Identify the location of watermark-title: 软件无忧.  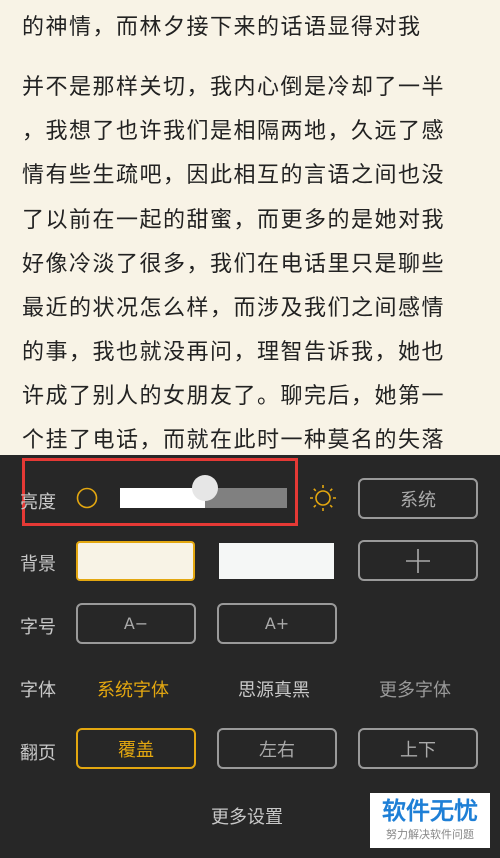
(430, 811).